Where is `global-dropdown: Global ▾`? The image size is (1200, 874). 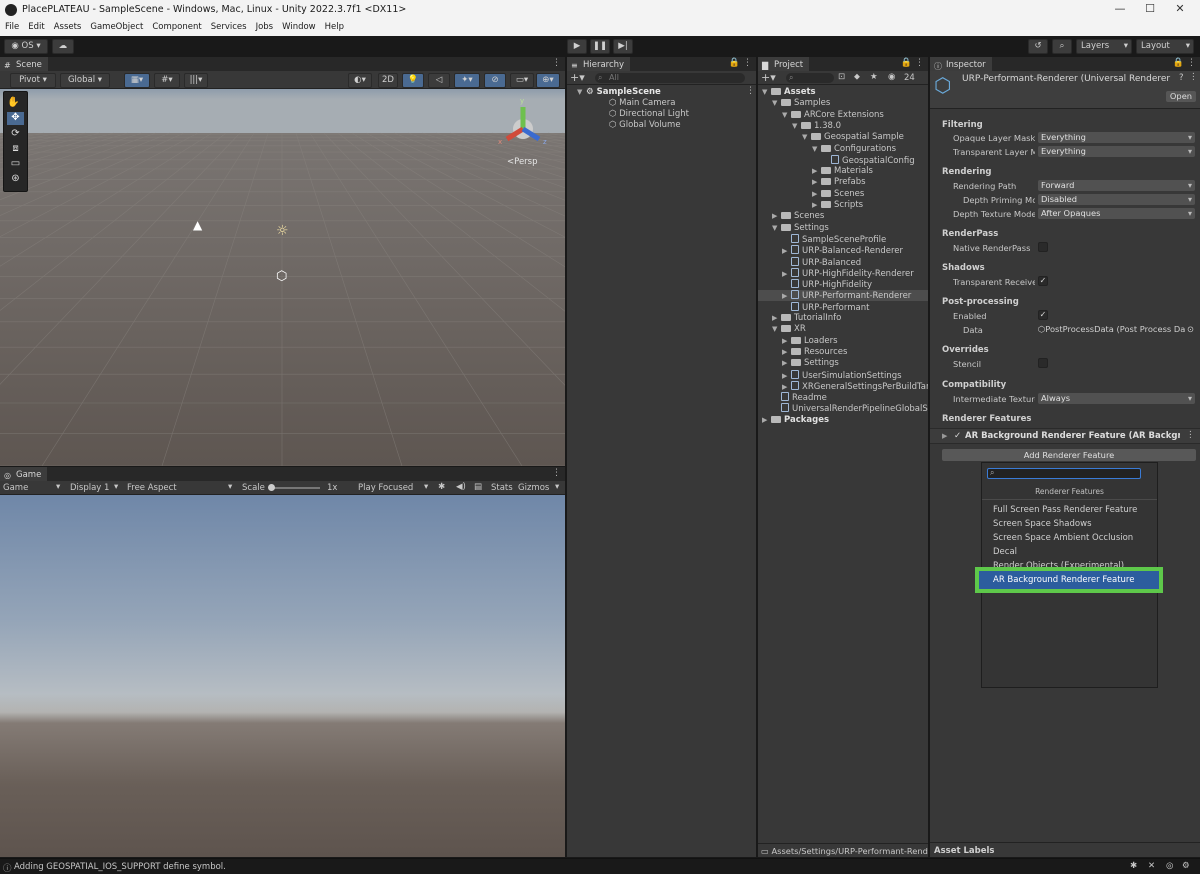 global-dropdown: Global ▾ is located at coordinates (85, 80).